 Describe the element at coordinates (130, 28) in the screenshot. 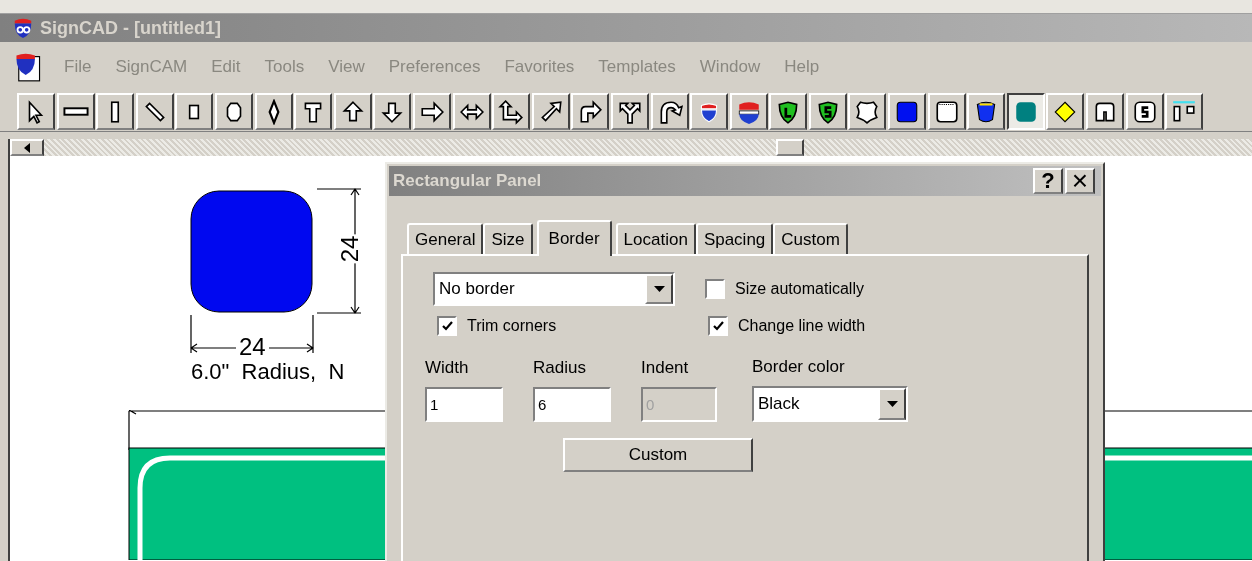

I see `window-title: SignCAD - [untitled1]` at that location.